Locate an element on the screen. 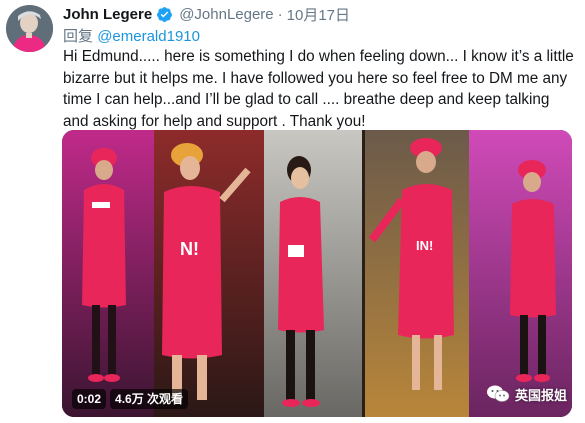 This screenshot has height=423, width=585. video-view-count: 4.6万 次观看 is located at coordinates (149, 399).